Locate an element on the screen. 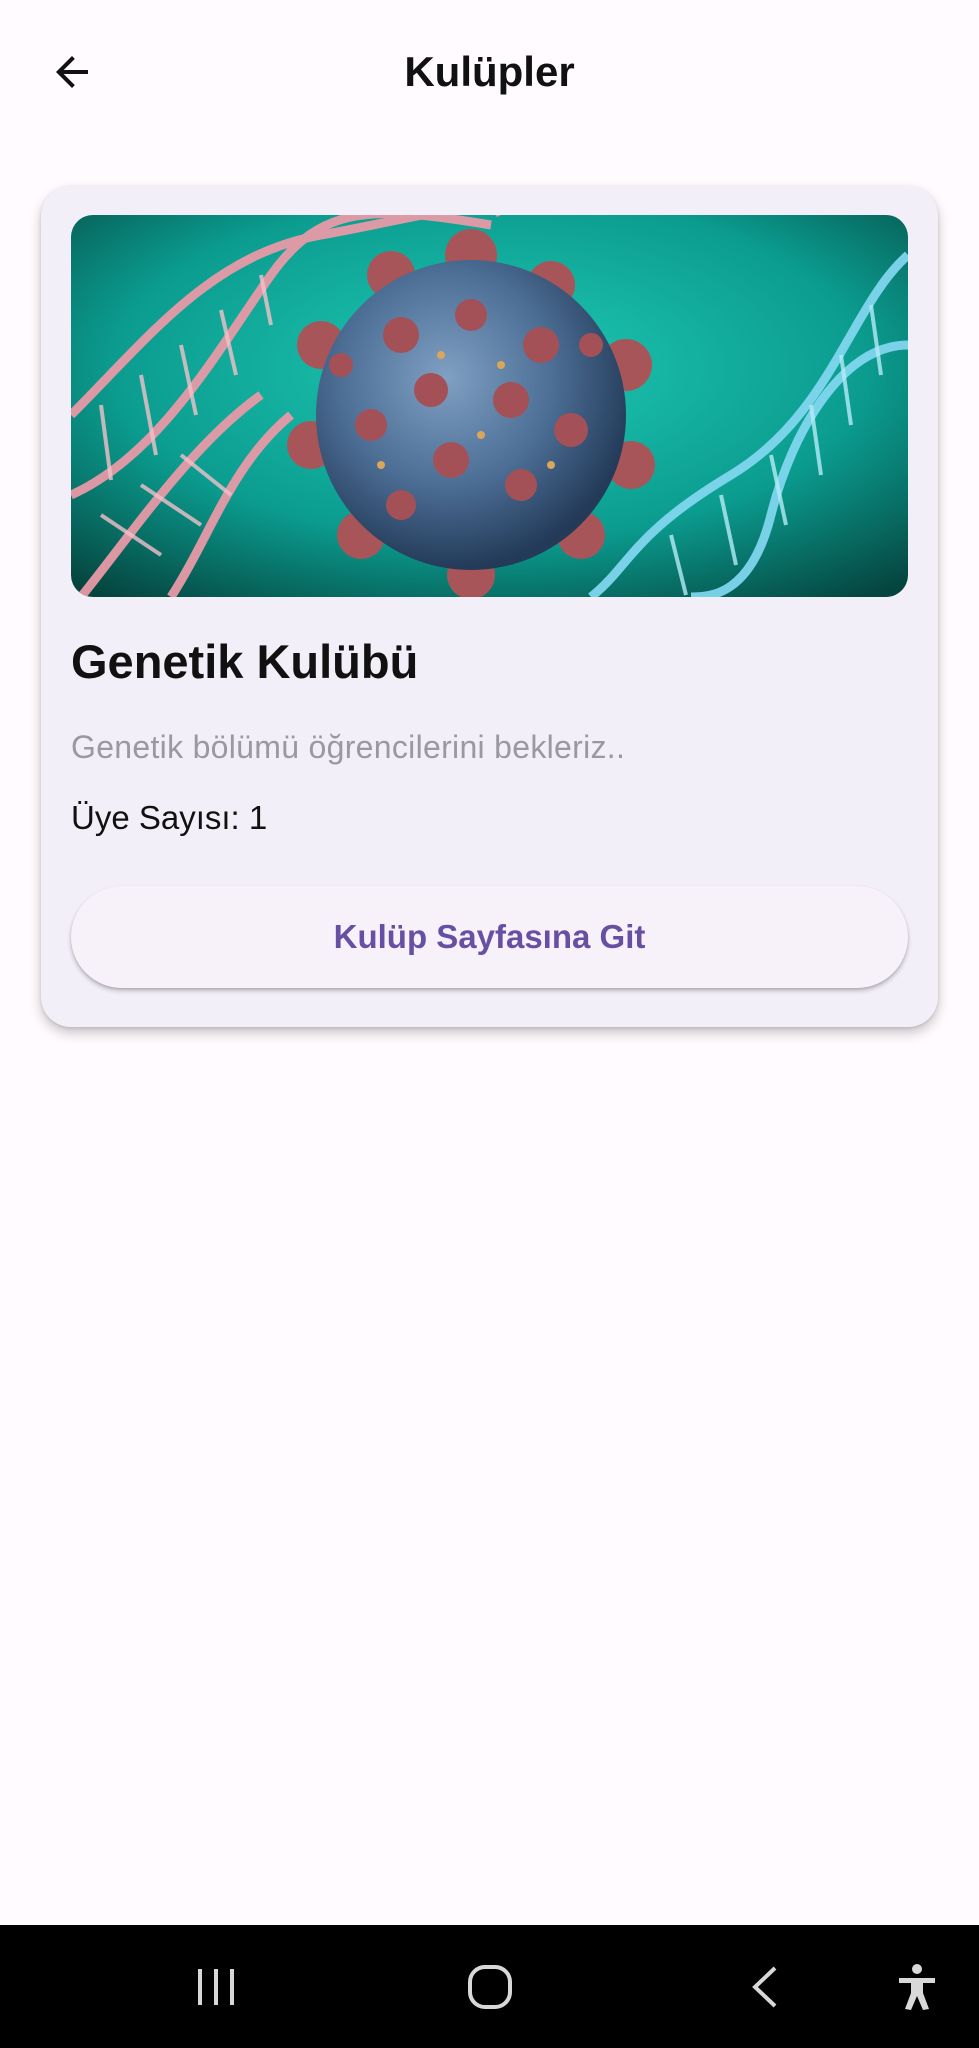 The image size is (979, 2048). home-icon is located at coordinates (490, 1986).